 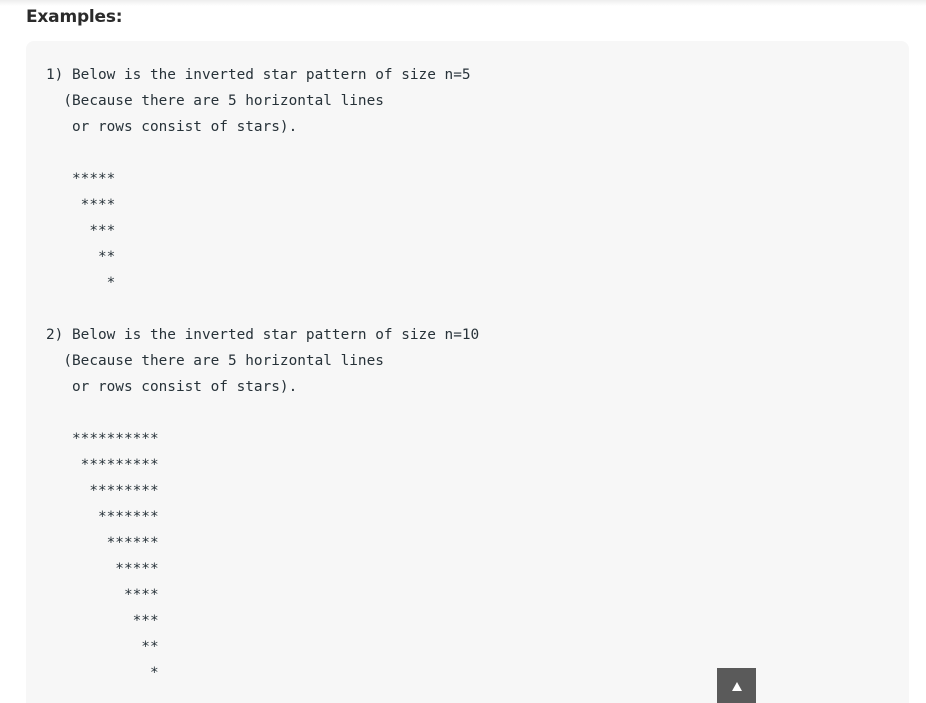 I want to click on arrow-up-icon, so click(x=736, y=686).